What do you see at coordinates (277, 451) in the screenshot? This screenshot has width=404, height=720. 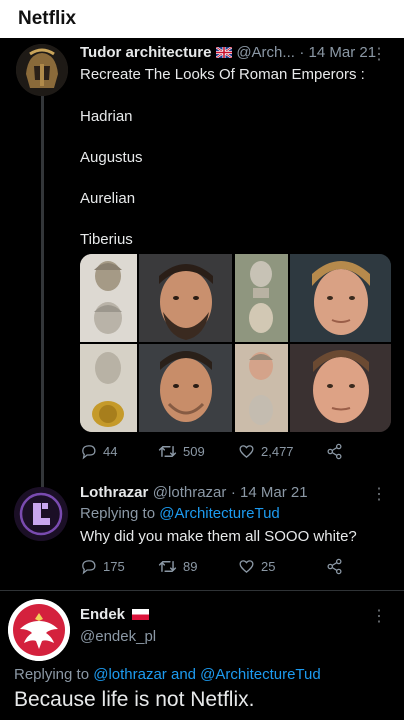 I see `like-count: 2,477` at bounding box center [277, 451].